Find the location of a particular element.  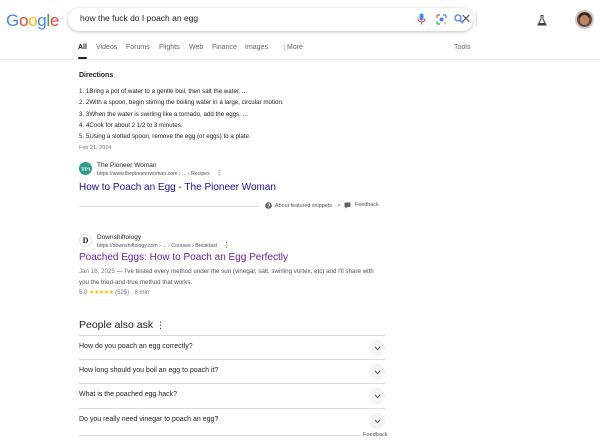

avatar-face is located at coordinates (584, 20).